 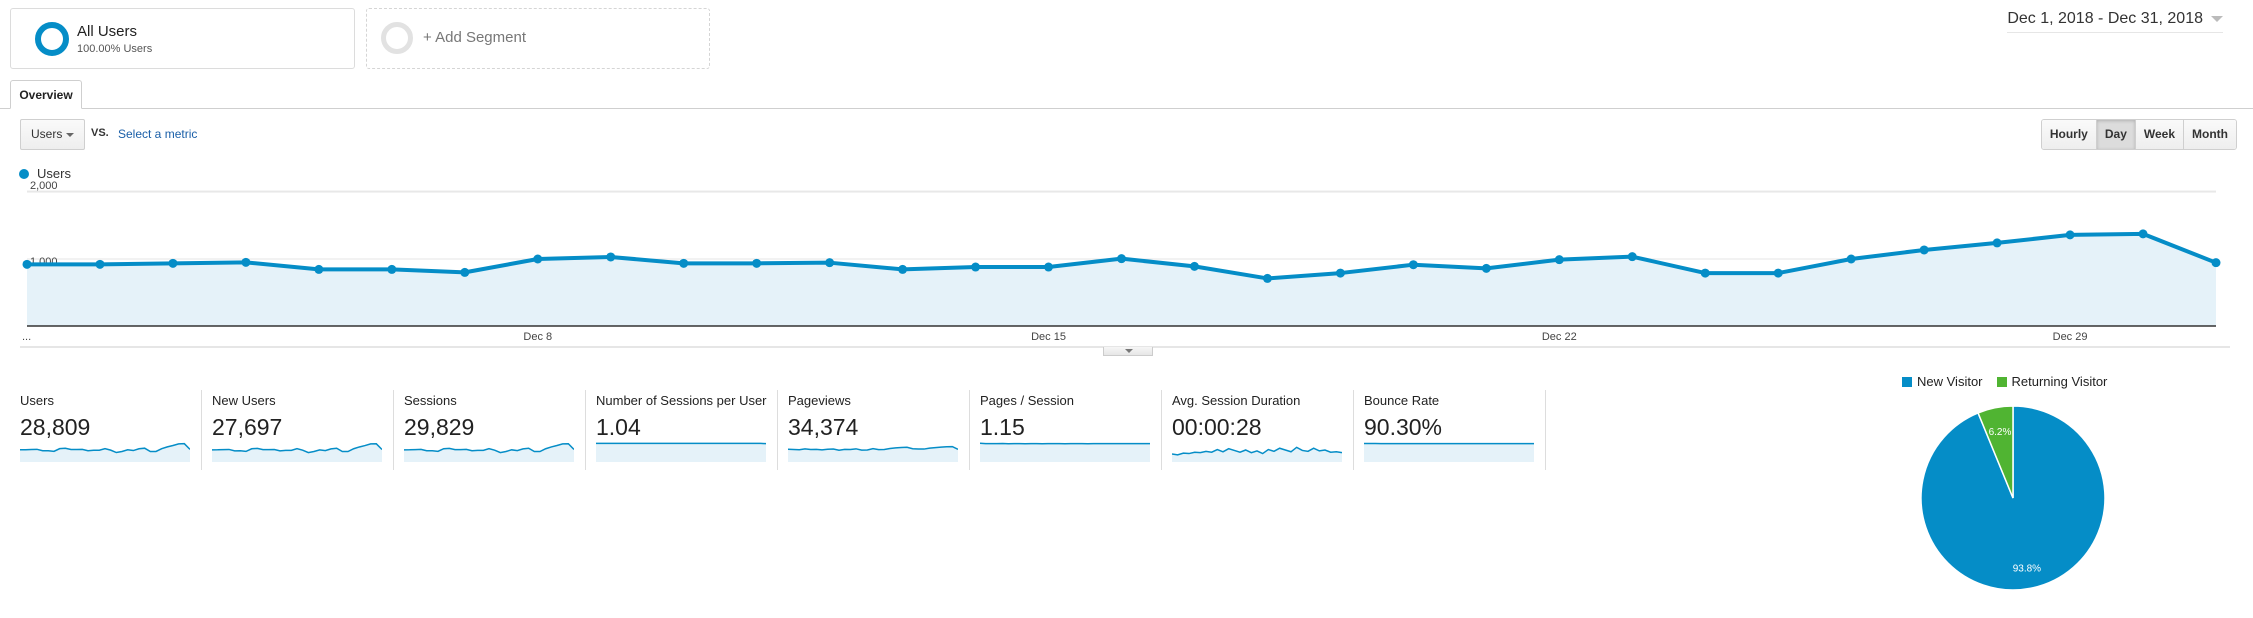 I want to click on legend-swatch-returning, so click(x=2001, y=382).